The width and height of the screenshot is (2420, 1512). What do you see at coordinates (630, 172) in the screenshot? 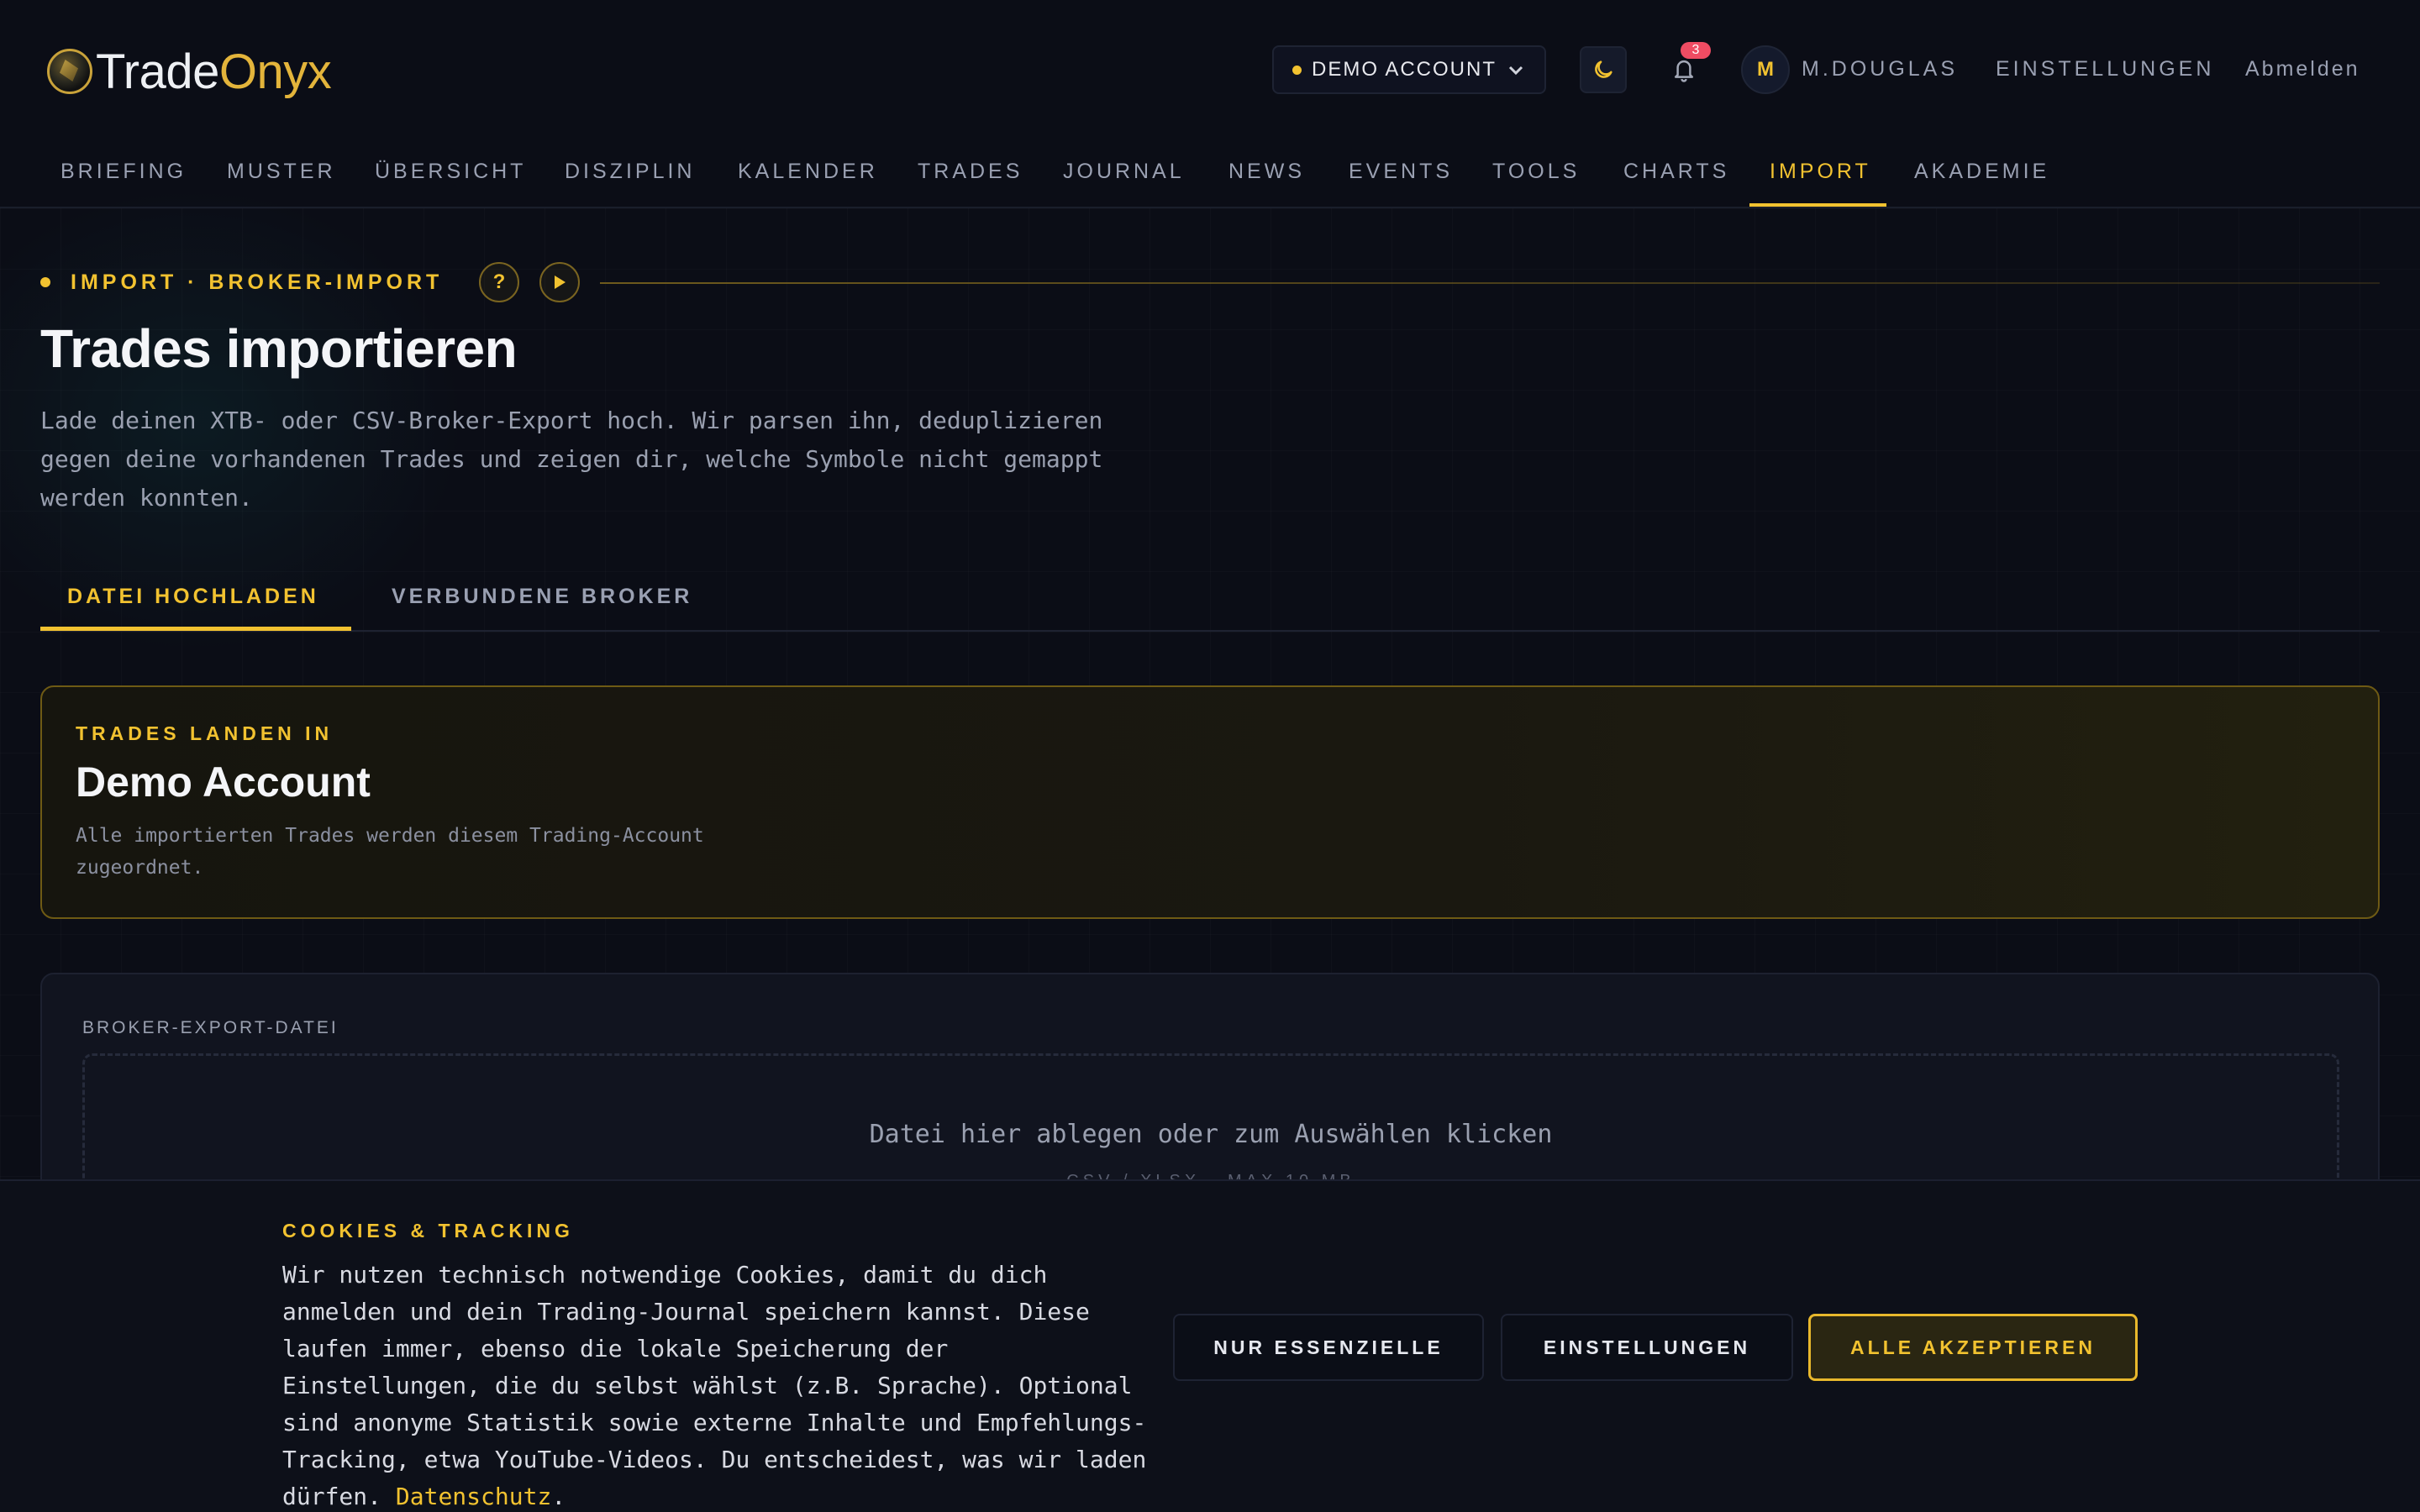
I see `nav-item-disziplin: DISZIPLIN` at bounding box center [630, 172].